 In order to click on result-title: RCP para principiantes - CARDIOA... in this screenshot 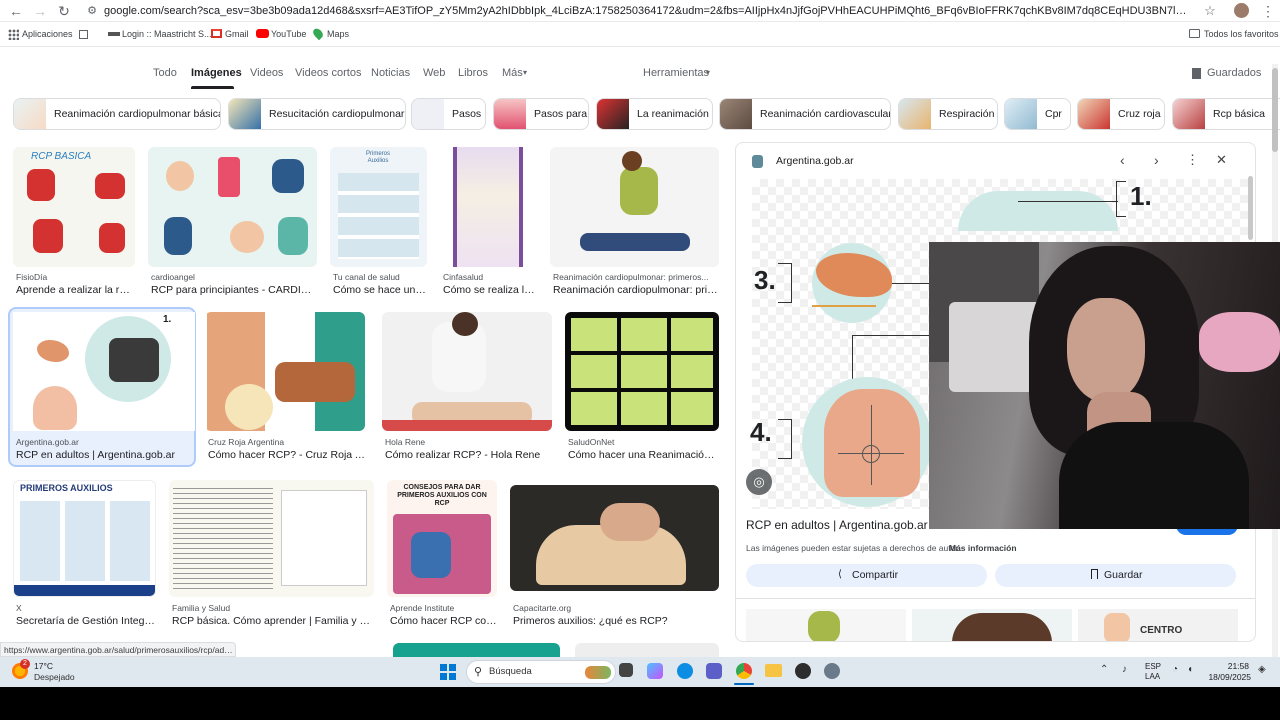, I will do `click(234, 290)`.